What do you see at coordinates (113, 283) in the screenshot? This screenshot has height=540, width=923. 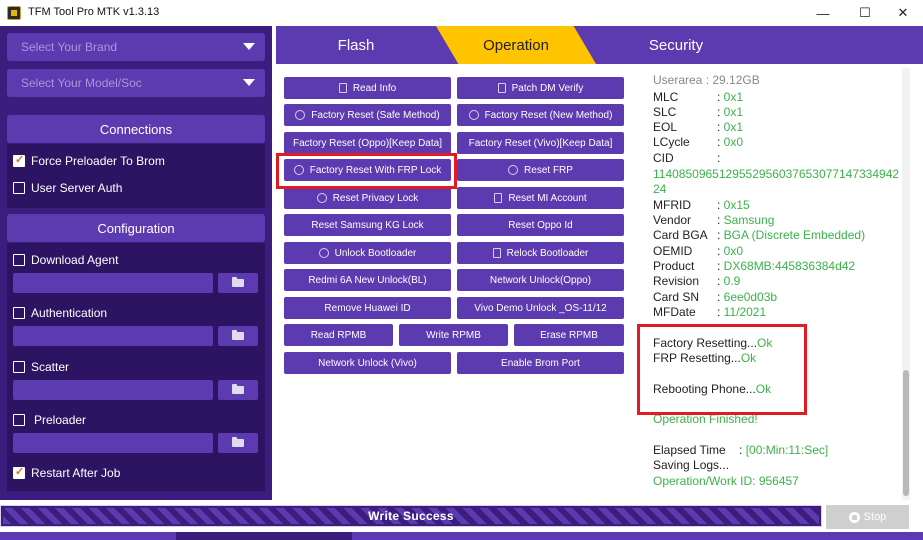 I see `download-agent-path-input` at bounding box center [113, 283].